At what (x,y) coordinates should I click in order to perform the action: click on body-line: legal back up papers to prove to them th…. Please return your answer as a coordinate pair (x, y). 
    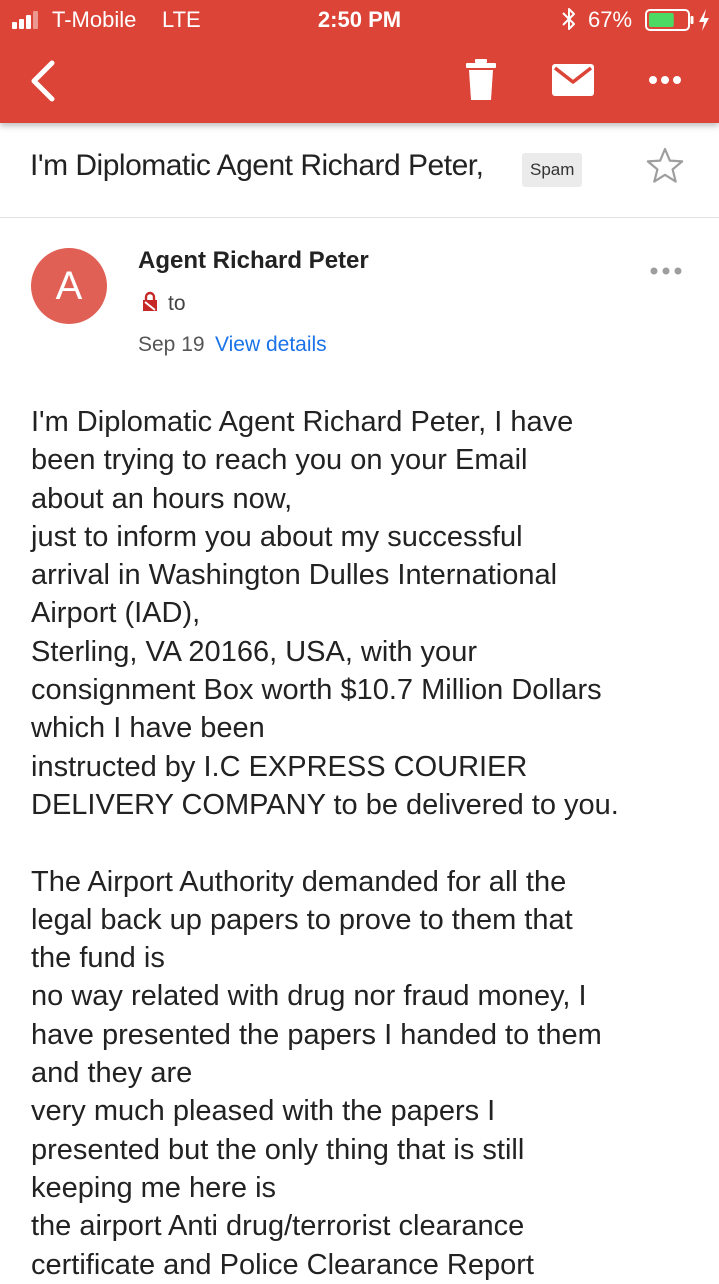
    Looking at the image, I should click on (302, 919).